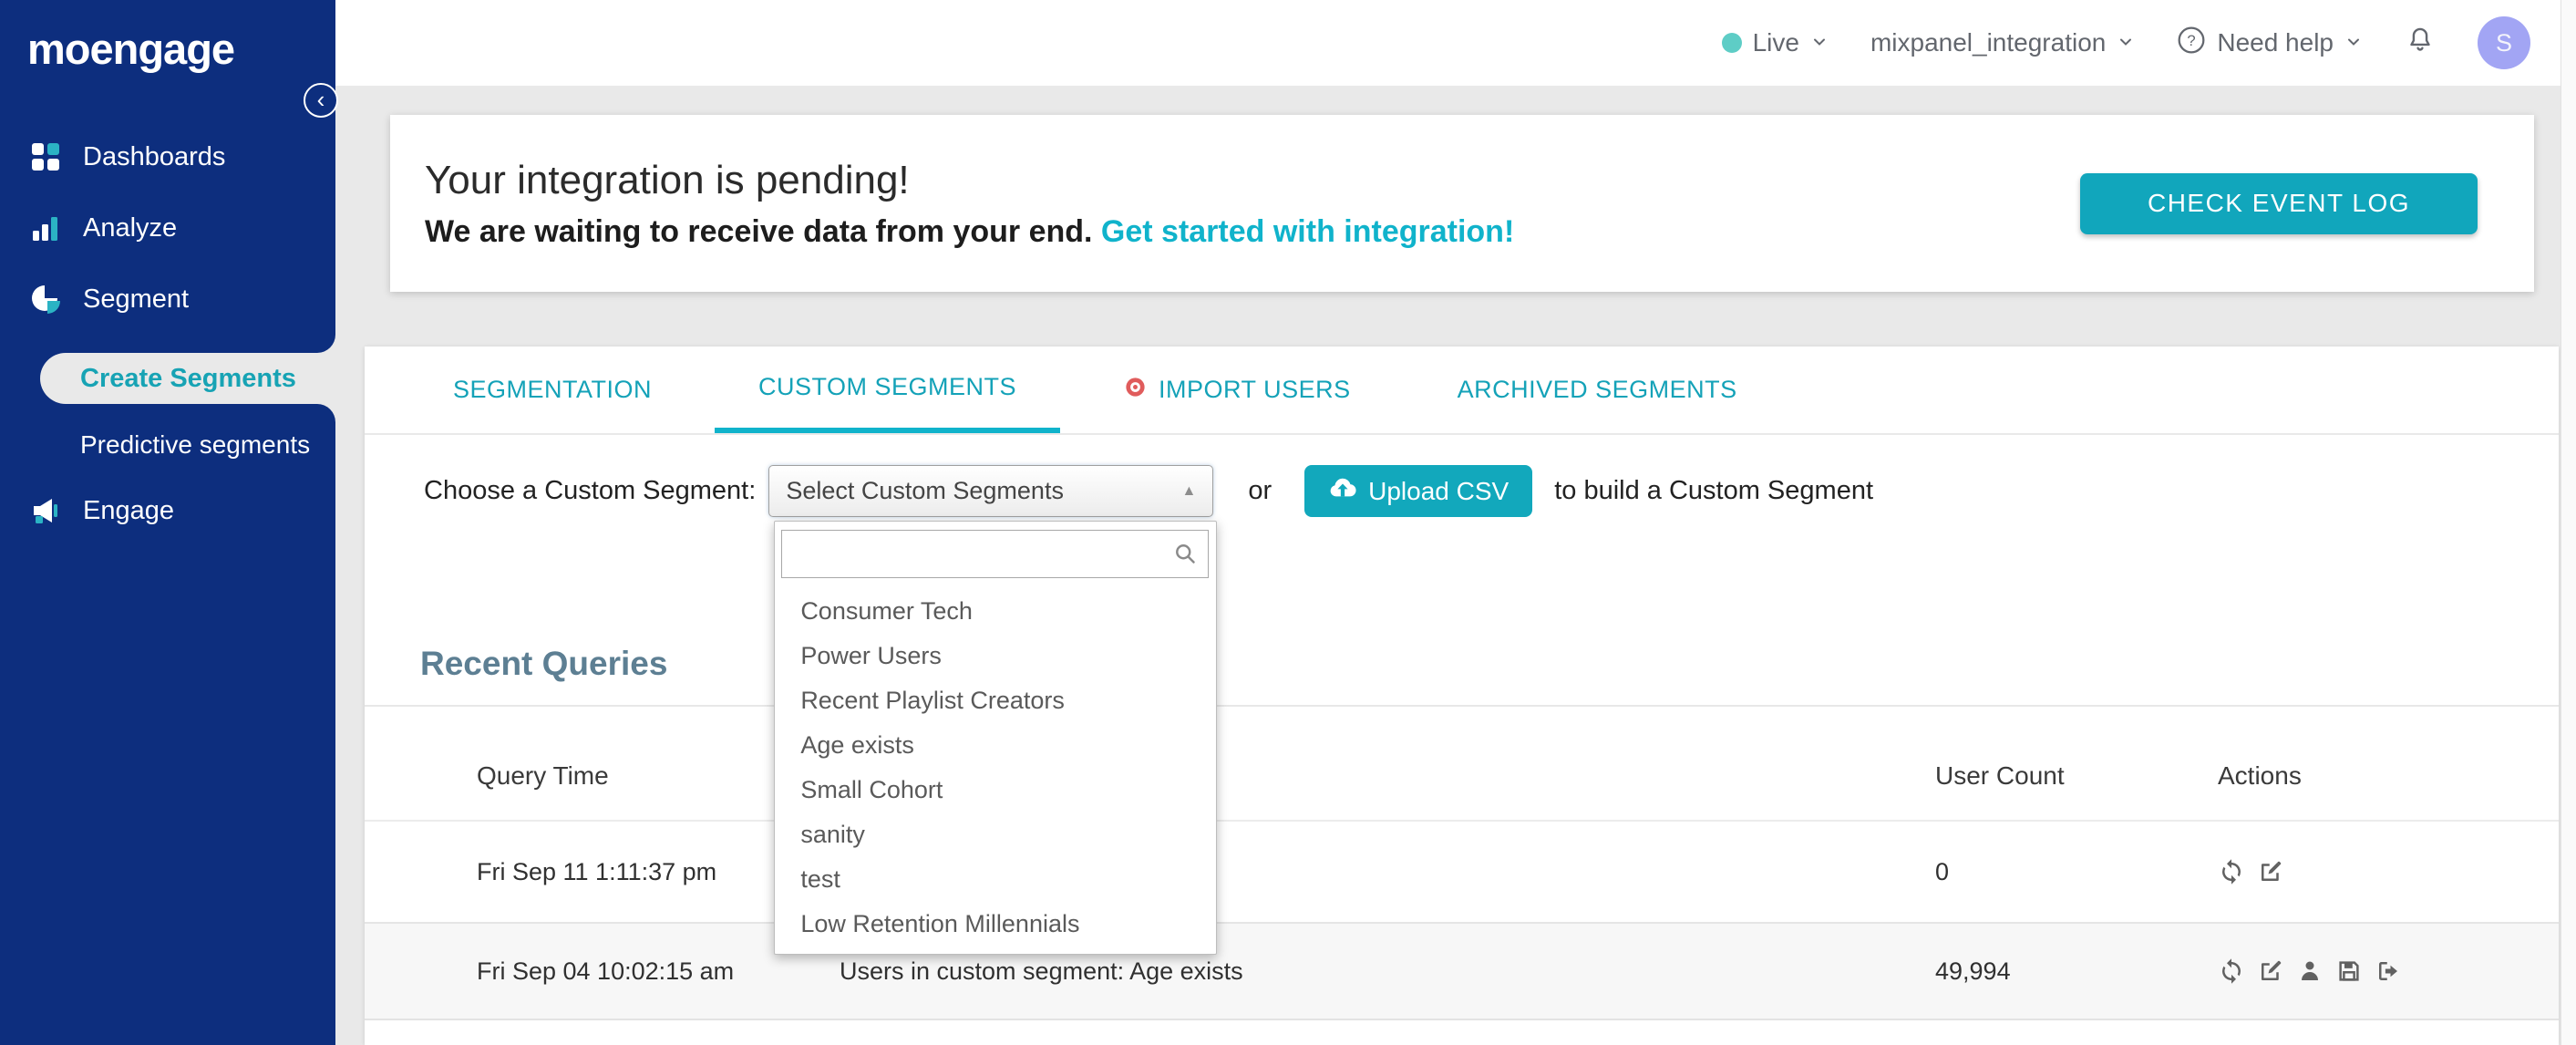 This screenshot has height=1045, width=2576. What do you see at coordinates (995, 834) in the screenshot?
I see `dropdown-option: sanity` at bounding box center [995, 834].